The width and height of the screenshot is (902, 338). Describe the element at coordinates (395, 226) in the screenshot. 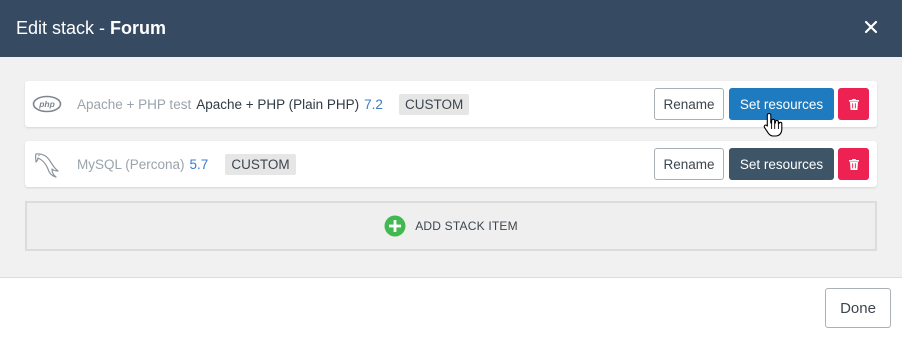

I see `plus-circle-icon` at that location.